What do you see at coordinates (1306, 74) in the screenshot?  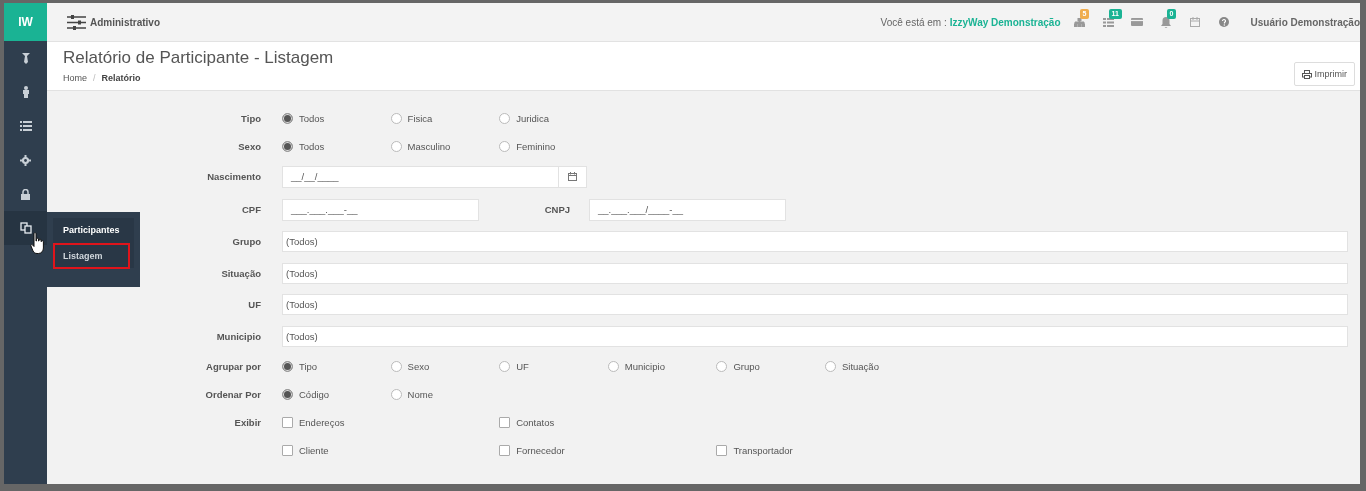 I see `printer-icon` at bounding box center [1306, 74].